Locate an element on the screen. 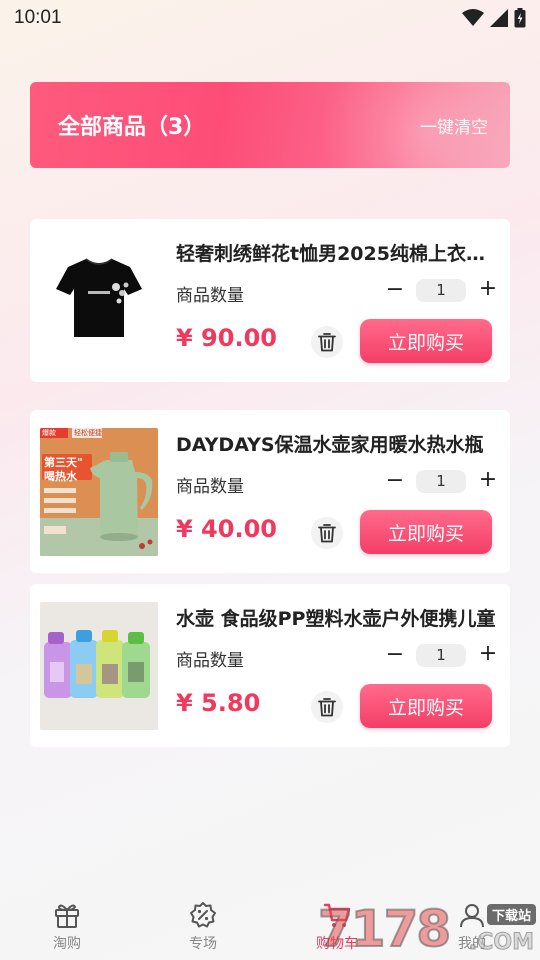  tab-label: 专场 is located at coordinates (203, 944).